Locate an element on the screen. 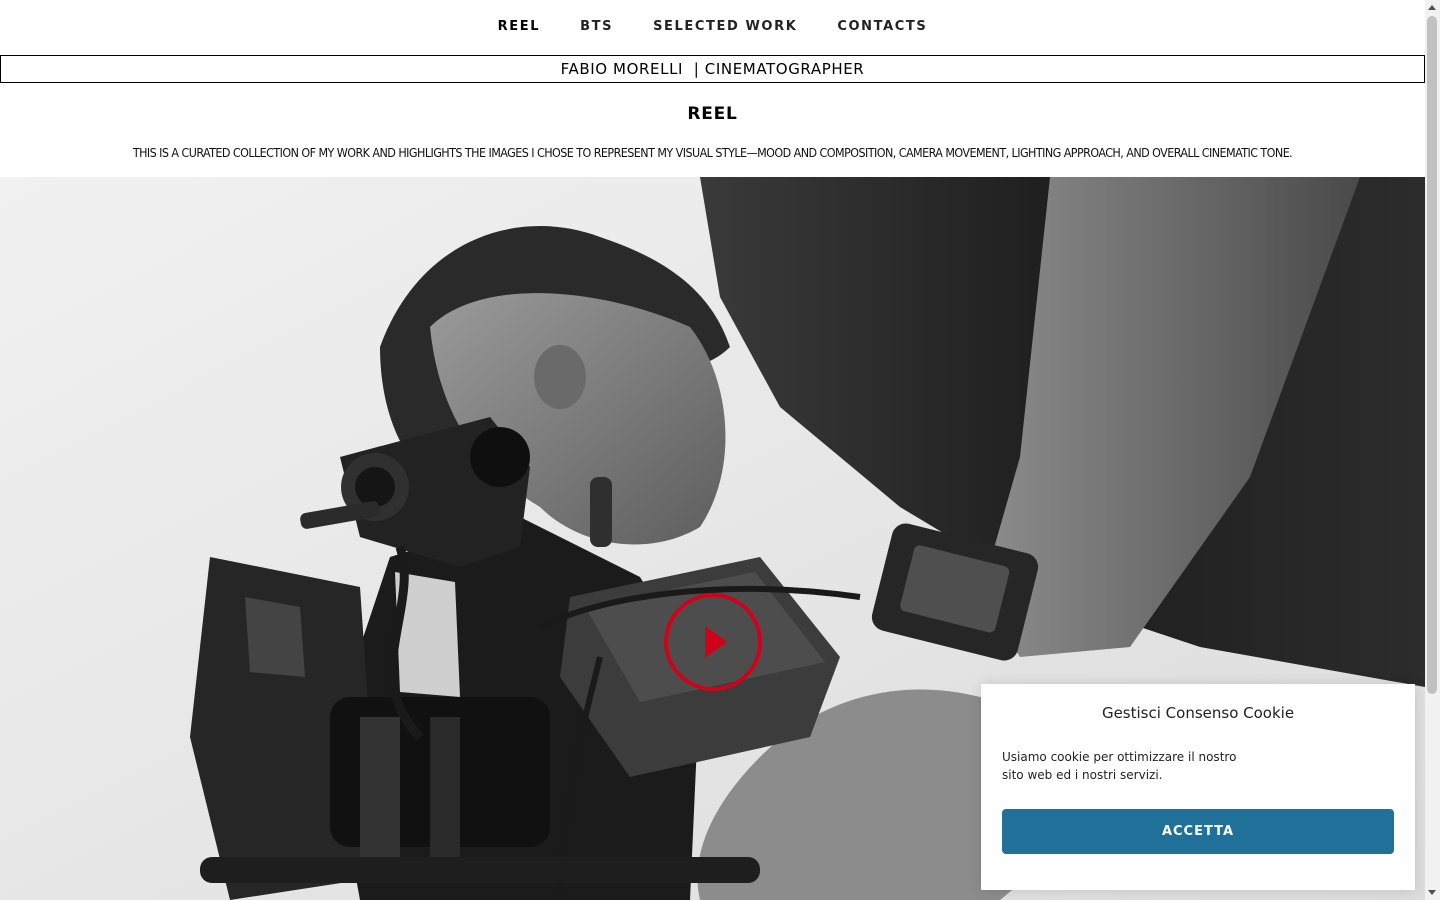 The width and height of the screenshot is (1440, 900). play-icon is located at coordinates (713, 642).